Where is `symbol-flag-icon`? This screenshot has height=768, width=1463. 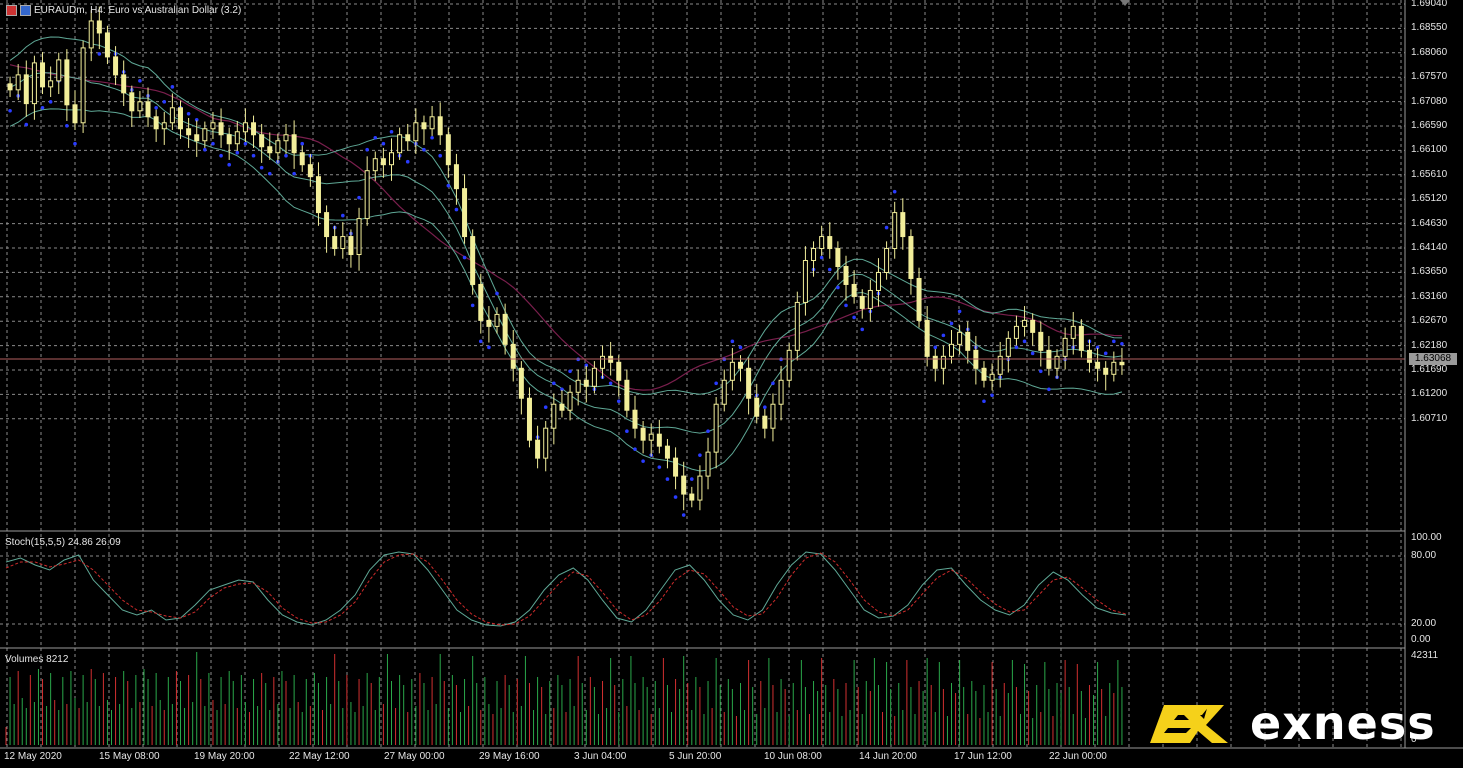 symbol-flag-icon is located at coordinates (25, 10).